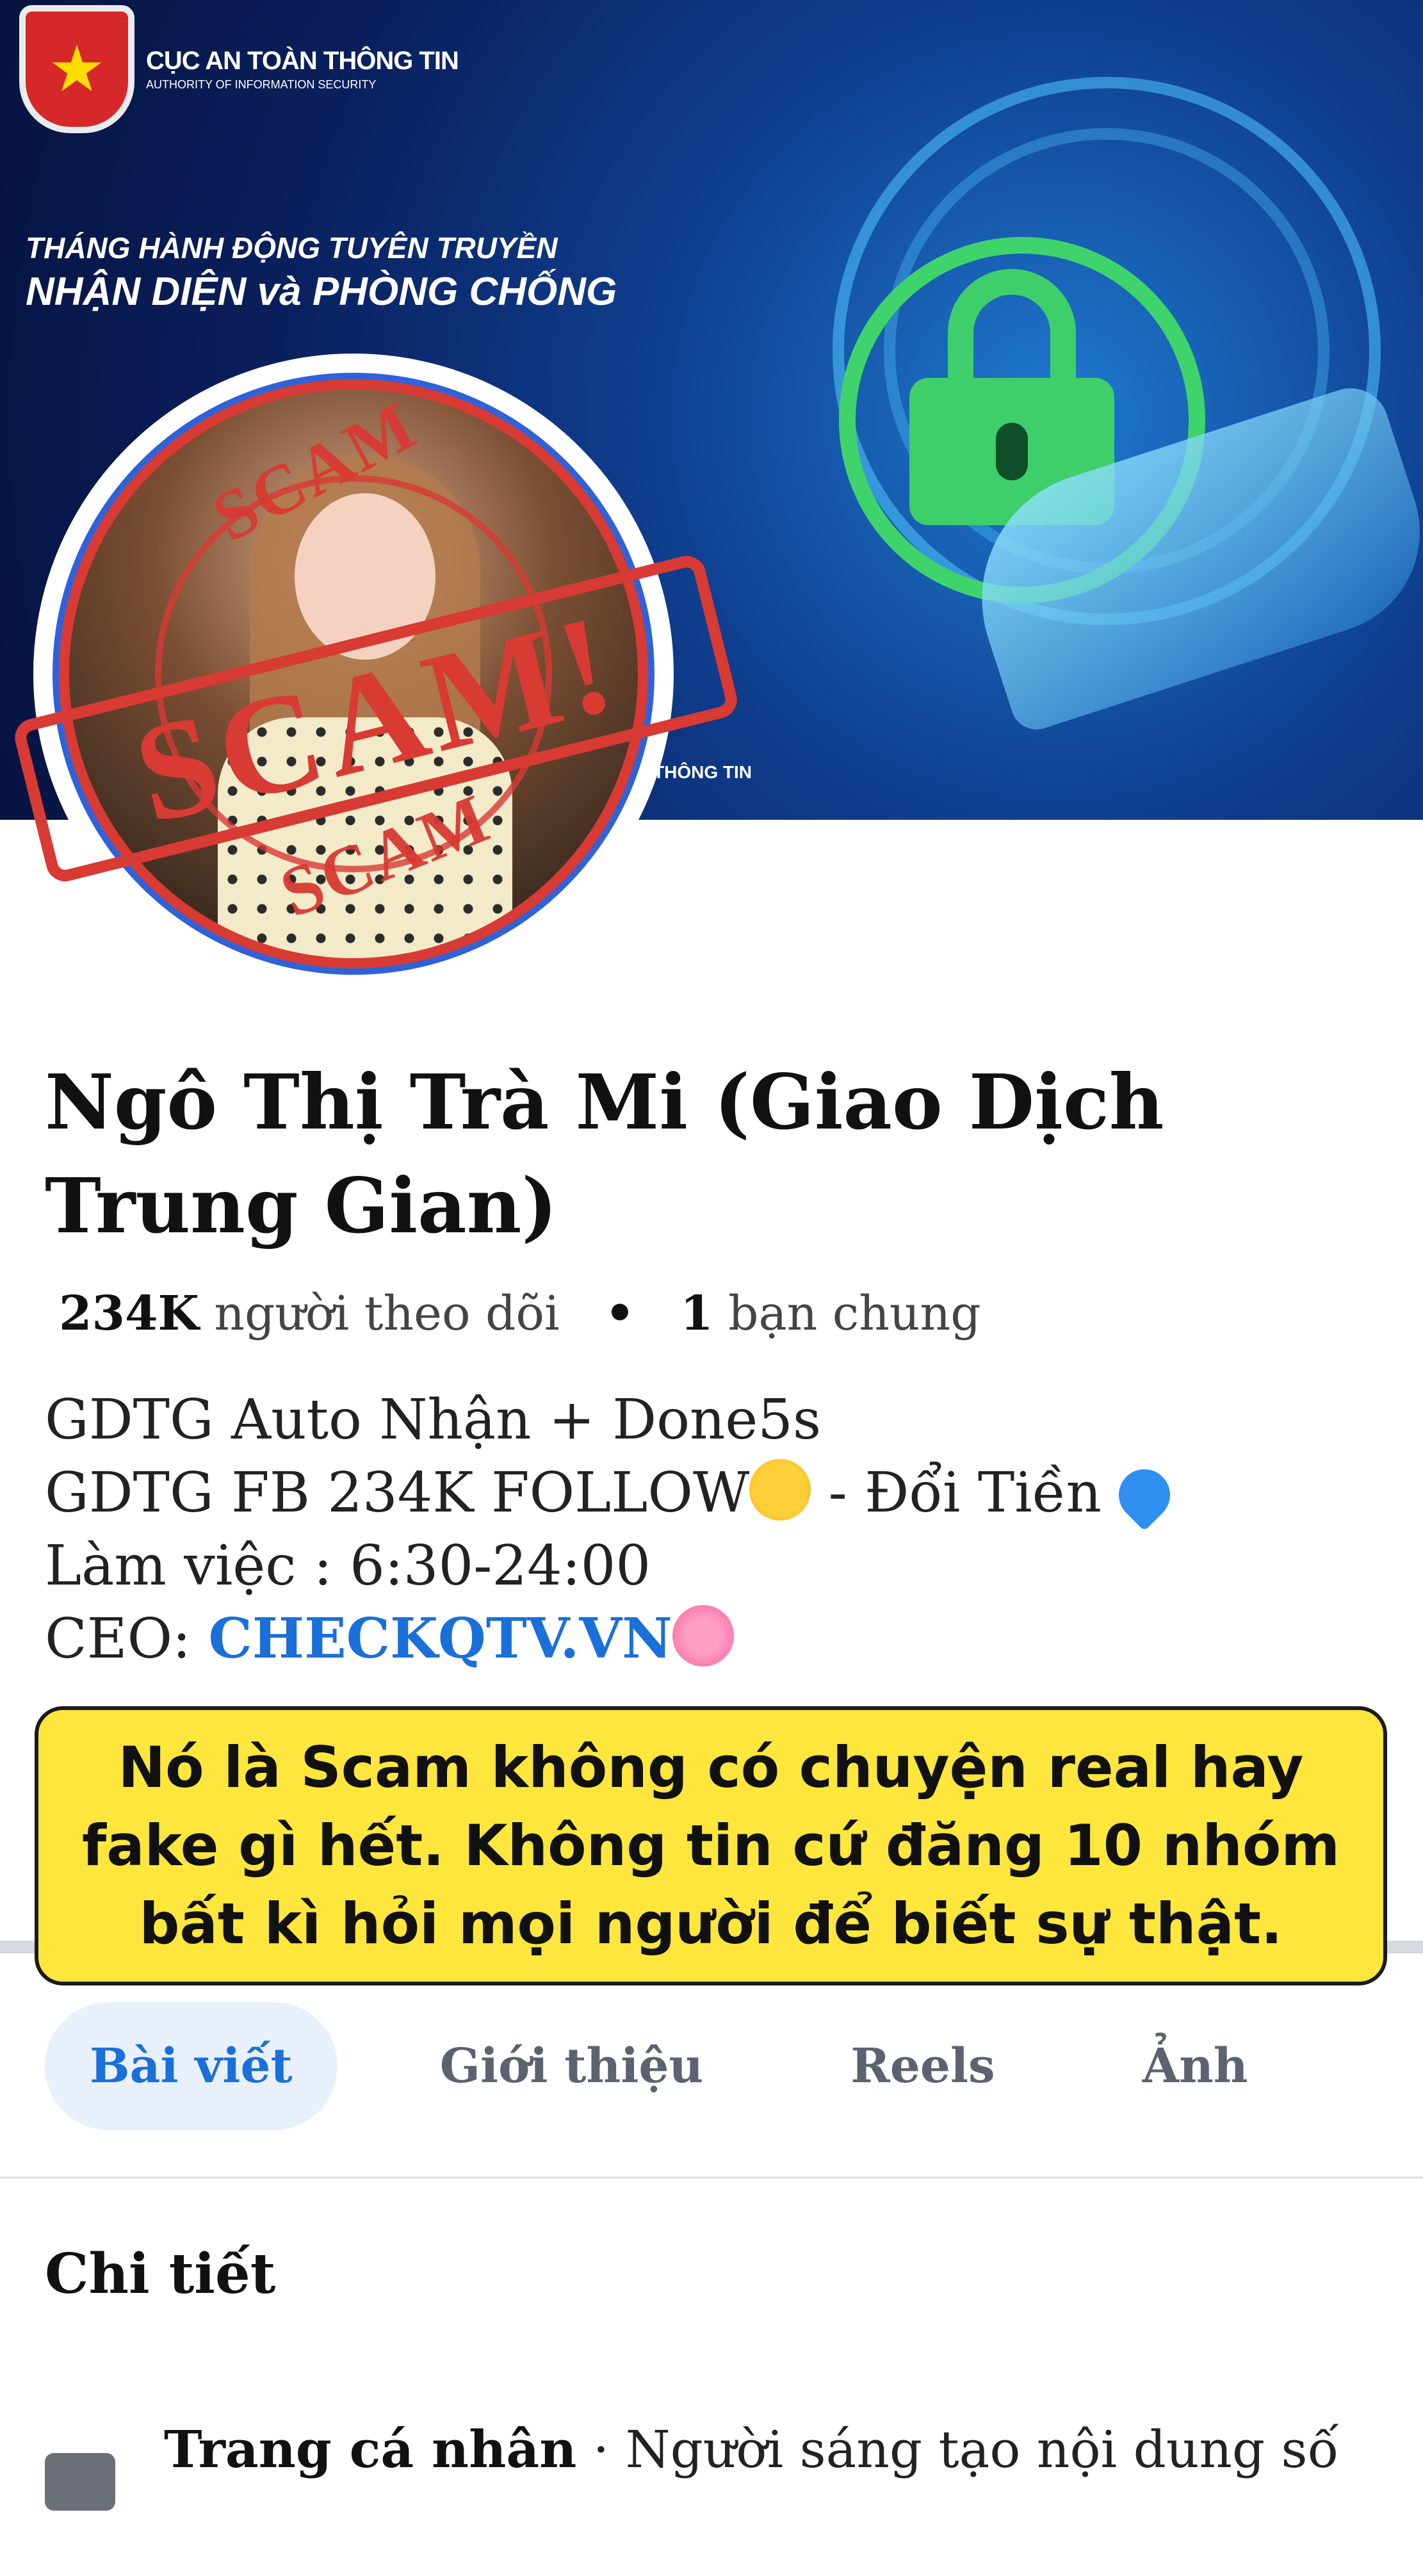 This screenshot has height=2576, width=1423. I want to click on tab-about: Giới thiệu, so click(572, 2066).